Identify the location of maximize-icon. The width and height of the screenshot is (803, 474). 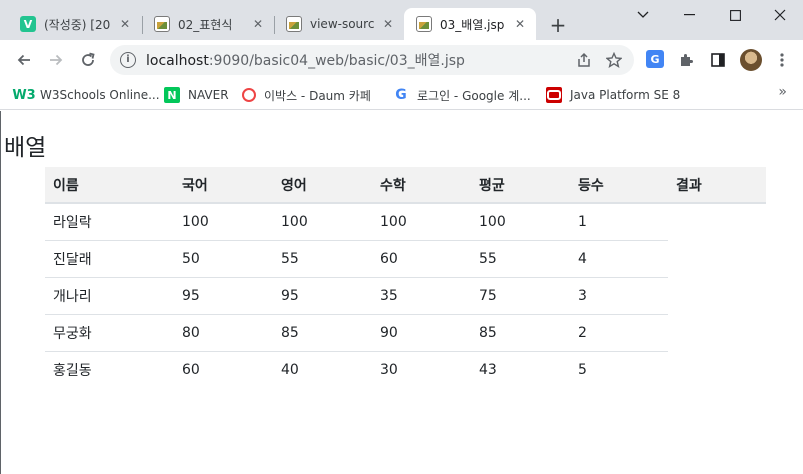
(735, 15).